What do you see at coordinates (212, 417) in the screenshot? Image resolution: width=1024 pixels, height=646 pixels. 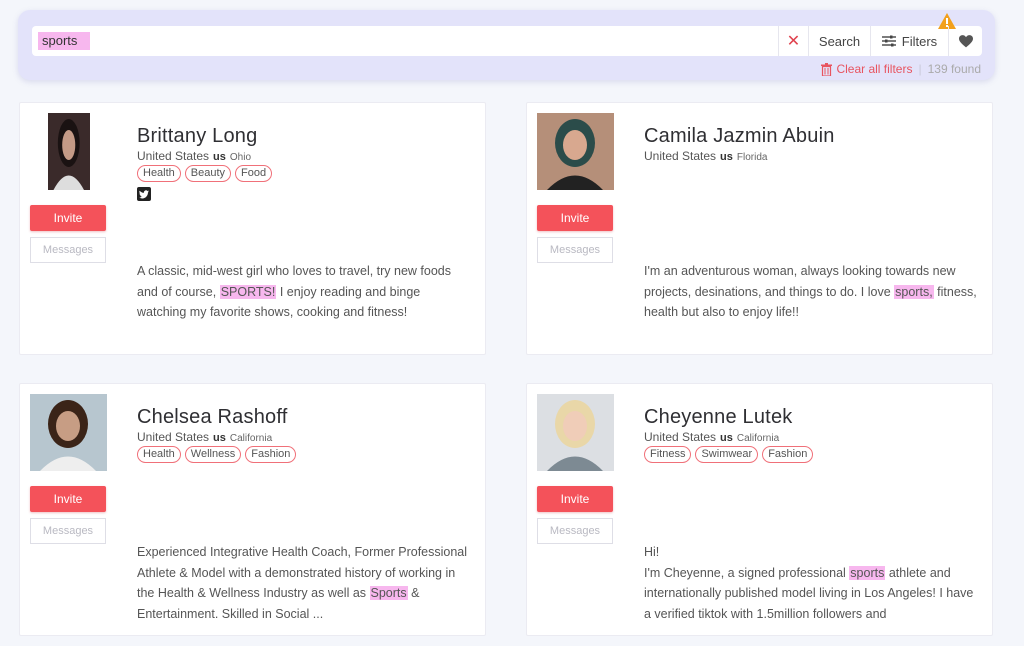 I see `profile-name: Chelsea Rashoff` at bounding box center [212, 417].